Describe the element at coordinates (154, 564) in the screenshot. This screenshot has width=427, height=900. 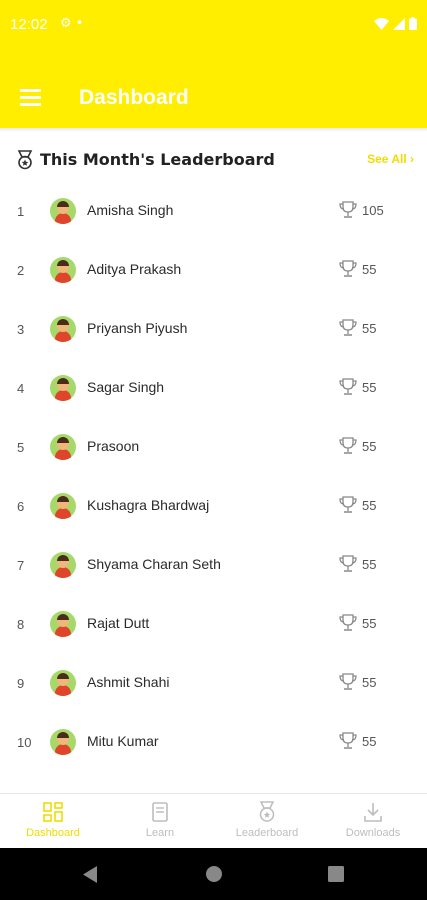
I see `user-name: Shyama Charan Seth` at that location.